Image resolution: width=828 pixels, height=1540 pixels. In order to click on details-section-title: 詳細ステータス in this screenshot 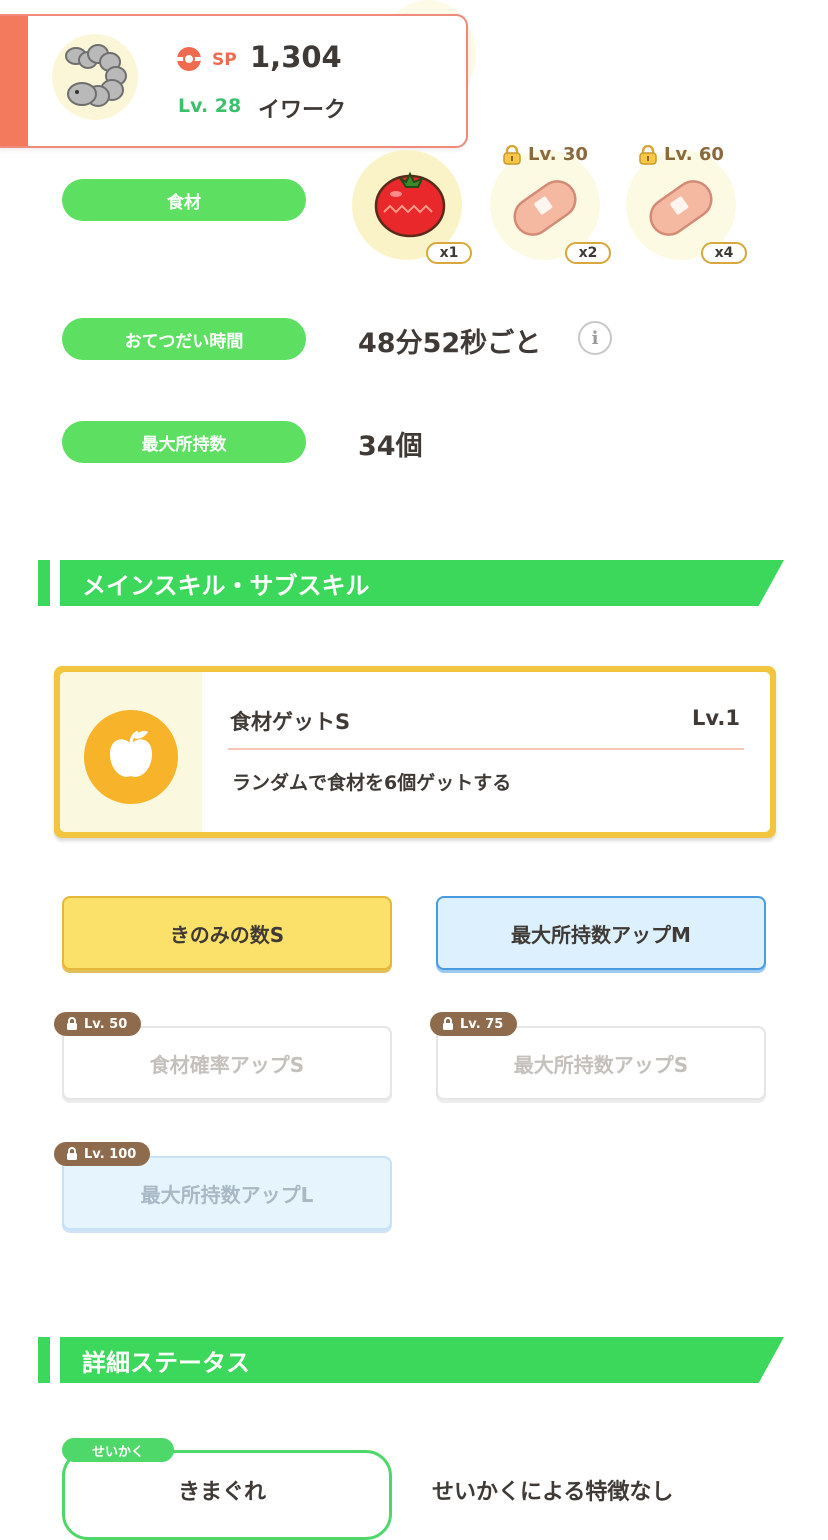, I will do `click(422, 1360)`.